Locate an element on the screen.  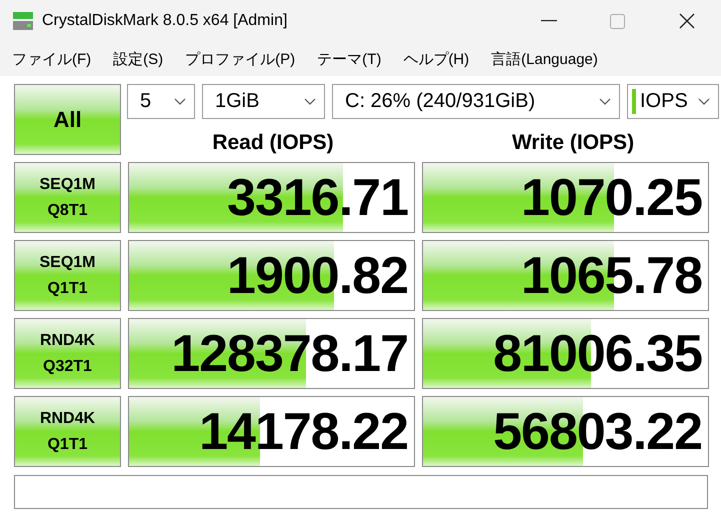
disk-icon is located at coordinates (23, 21).